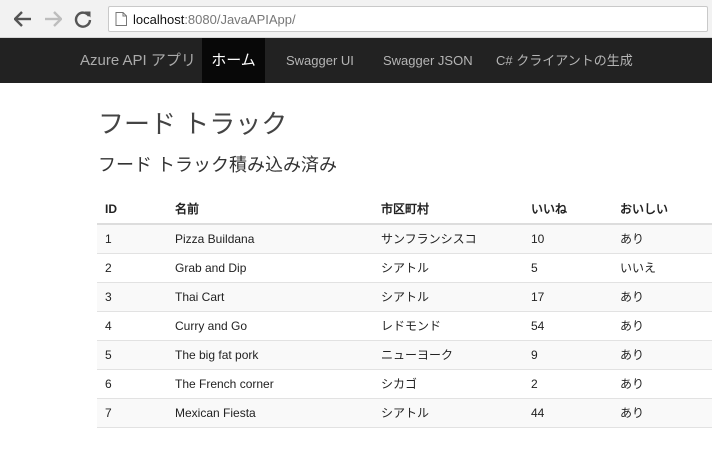 The height and width of the screenshot is (455, 712). I want to click on nav-home: ホーム, so click(233, 60).